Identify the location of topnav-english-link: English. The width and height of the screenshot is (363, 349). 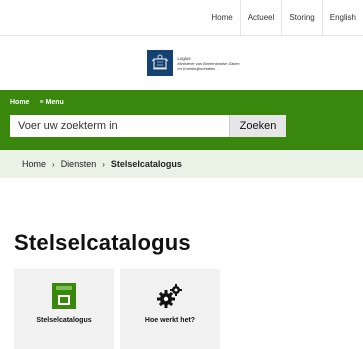
(342, 18).